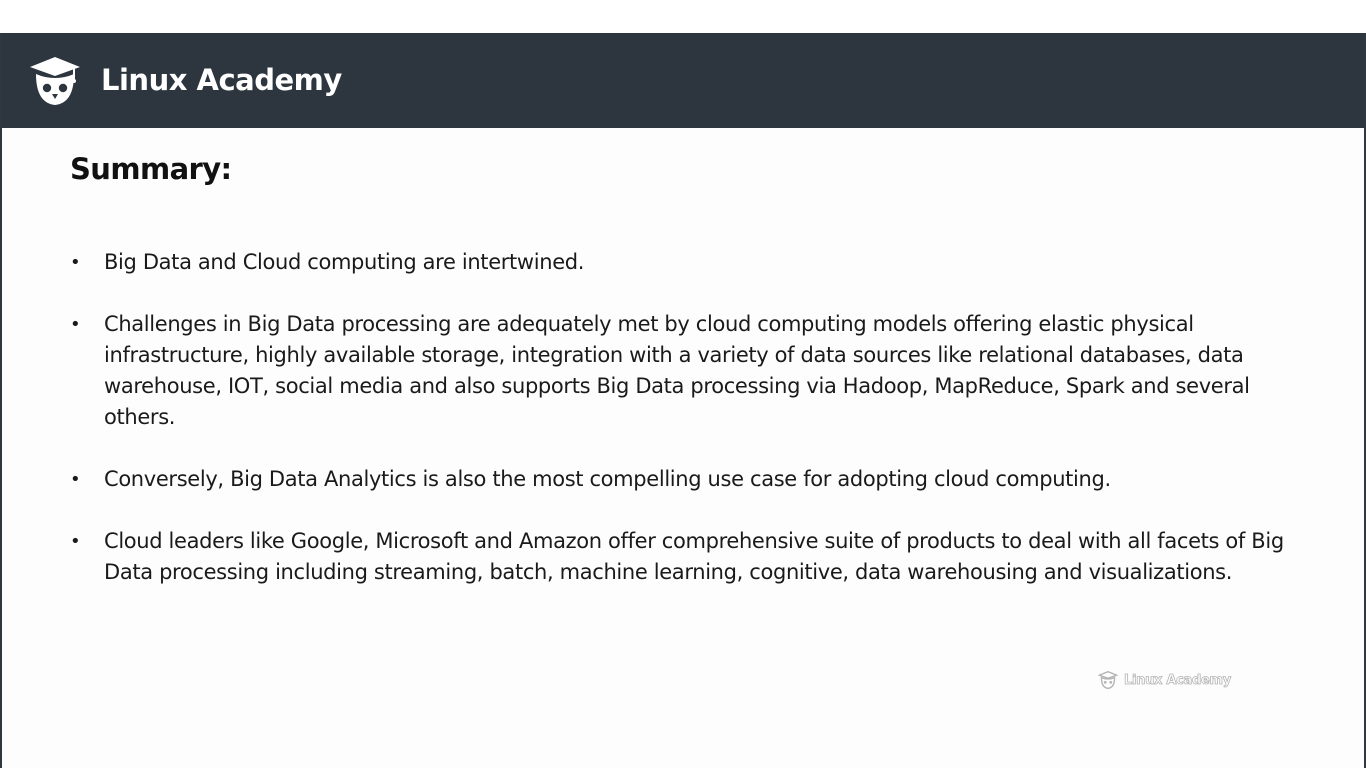  Describe the element at coordinates (221, 80) in the screenshot. I see `brand-name: Linux Academy` at that location.